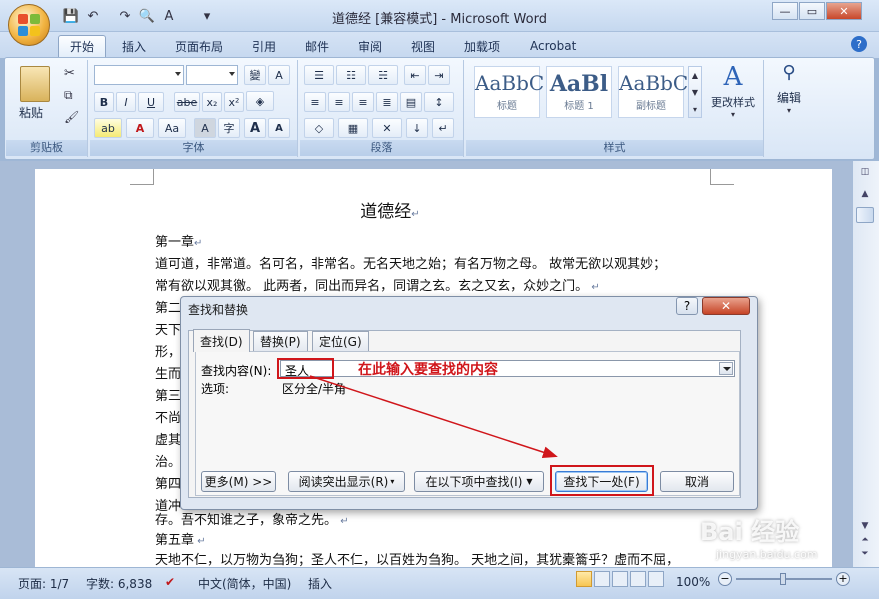 The width and height of the screenshot is (879, 599). I want to click on paste-icon, so click(35, 84).